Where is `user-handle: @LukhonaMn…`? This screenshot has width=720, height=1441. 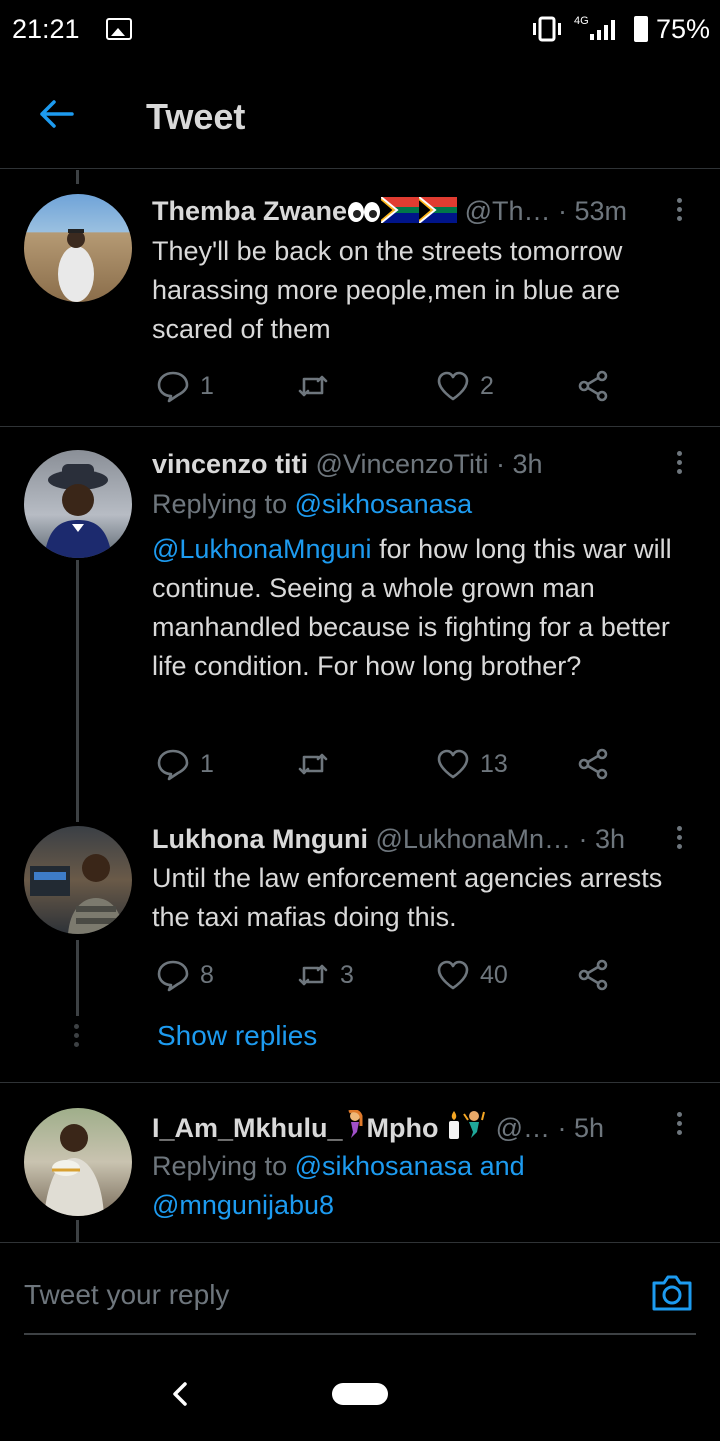
user-handle: @LukhonaMn… is located at coordinates (473, 839).